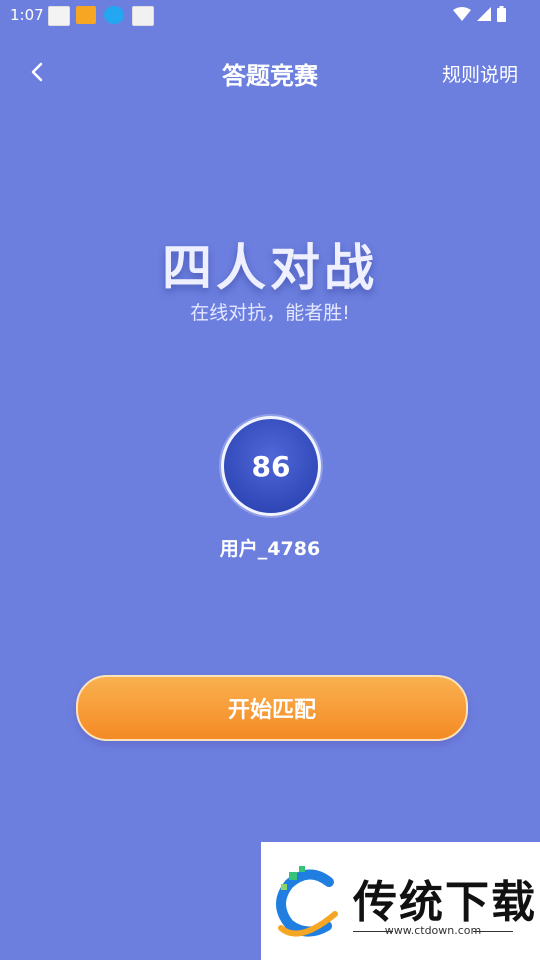 Image resolution: width=540 pixels, height=960 pixels. I want to click on watermark-overlay: 传统下载 www.ctdown.com, so click(400, 901).